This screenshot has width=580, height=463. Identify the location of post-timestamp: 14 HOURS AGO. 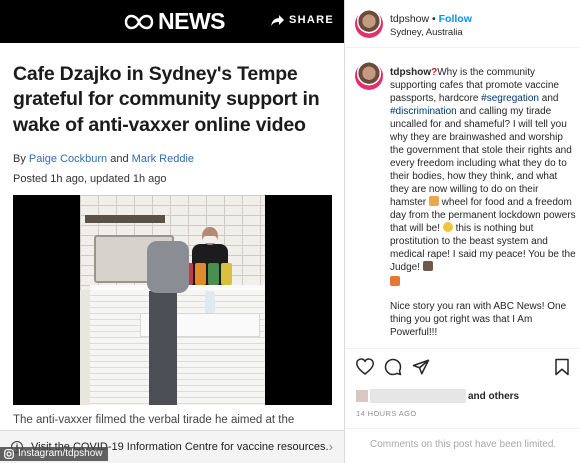
(386, 413).